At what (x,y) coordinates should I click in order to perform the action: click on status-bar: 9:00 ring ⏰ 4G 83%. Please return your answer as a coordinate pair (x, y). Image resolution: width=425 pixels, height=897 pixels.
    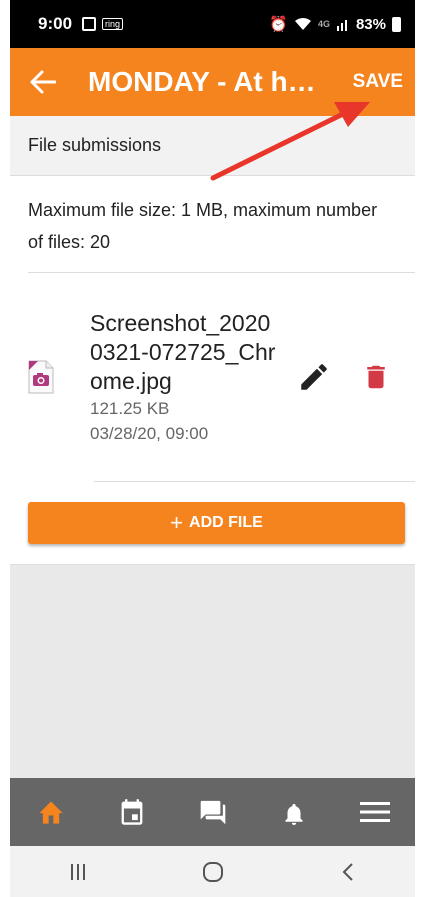
    Looking at the image, I should click on (212, 24).